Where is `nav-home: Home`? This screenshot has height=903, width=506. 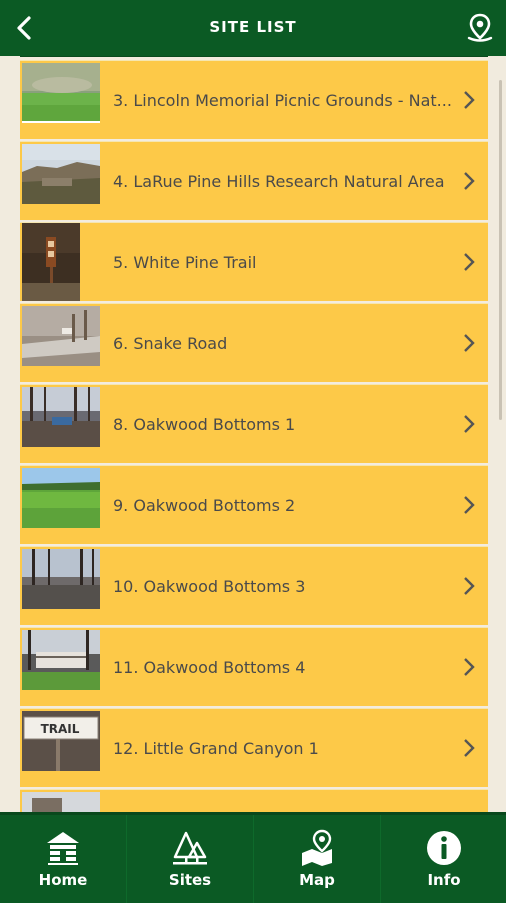
nav-home: Home is located at coordinates (63, 859).